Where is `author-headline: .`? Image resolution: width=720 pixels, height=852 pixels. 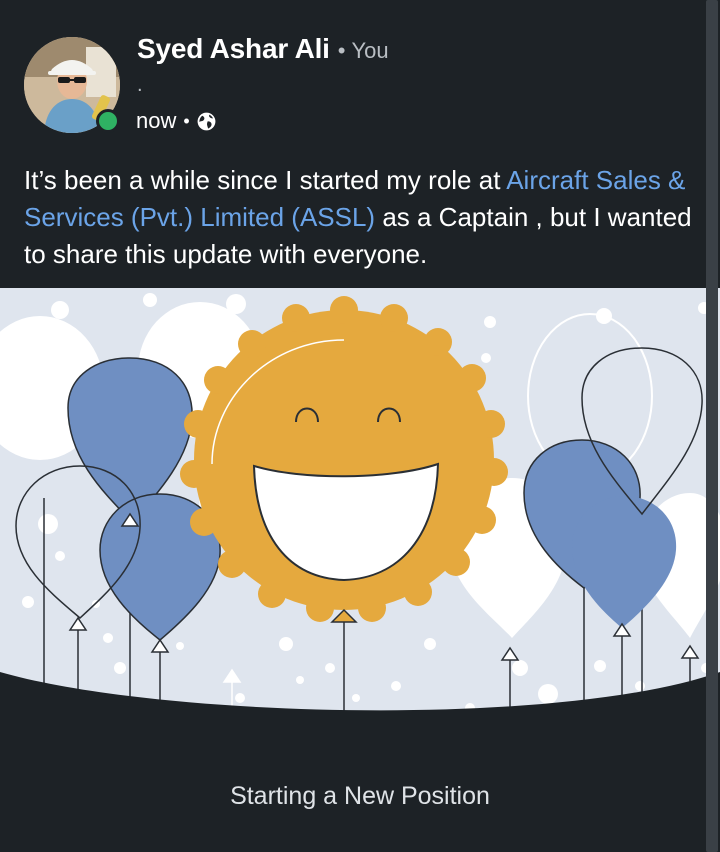
author-headline: . is located at coordinates (140, 85).